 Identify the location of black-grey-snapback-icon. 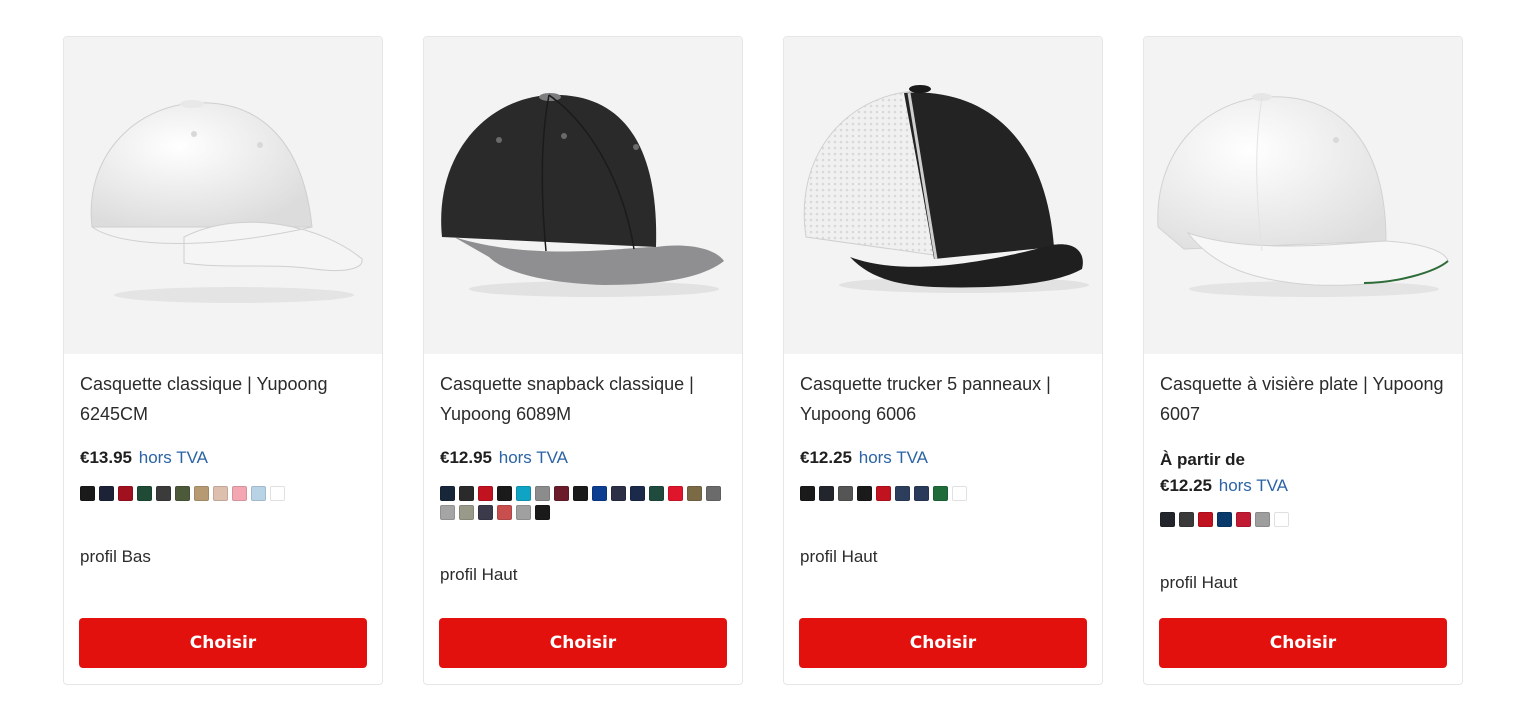
(582, 195).